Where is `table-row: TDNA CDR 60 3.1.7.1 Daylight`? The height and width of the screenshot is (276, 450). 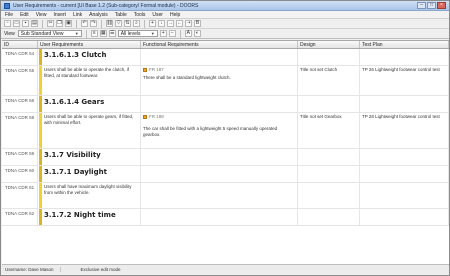 table-row: TDNA CDR 60 3.1.7.1 Daylight is located at coordinates (225, 174).